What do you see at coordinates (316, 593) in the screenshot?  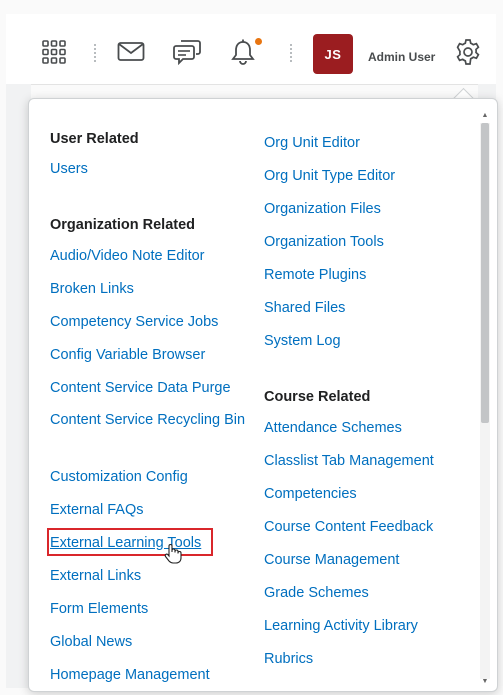 I see `menu-link-grade-schemes: Grade Schemes` at bounding box center [316, 593].